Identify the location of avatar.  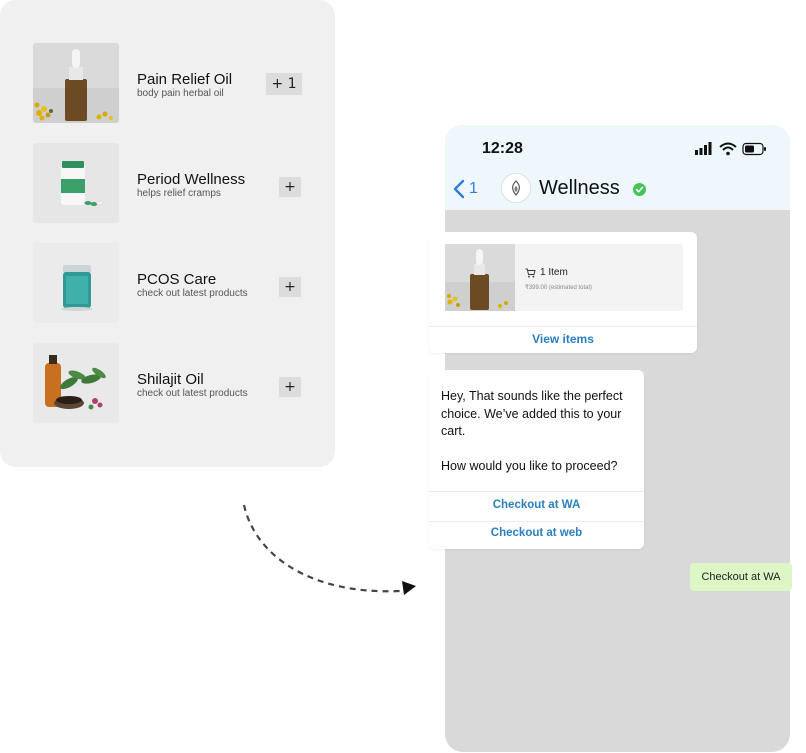
(516, 188).